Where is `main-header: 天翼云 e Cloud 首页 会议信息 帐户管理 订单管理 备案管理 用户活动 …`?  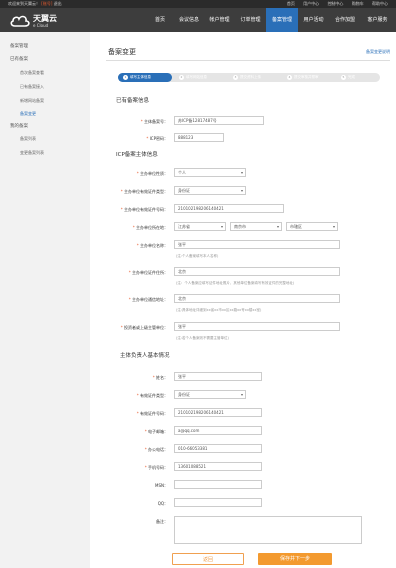
main-header: 天翼云 e Cloud 首页 会议信息 帐户管理 订单管理 备案管理 用户活动 … is located at coordinates (198, 20).